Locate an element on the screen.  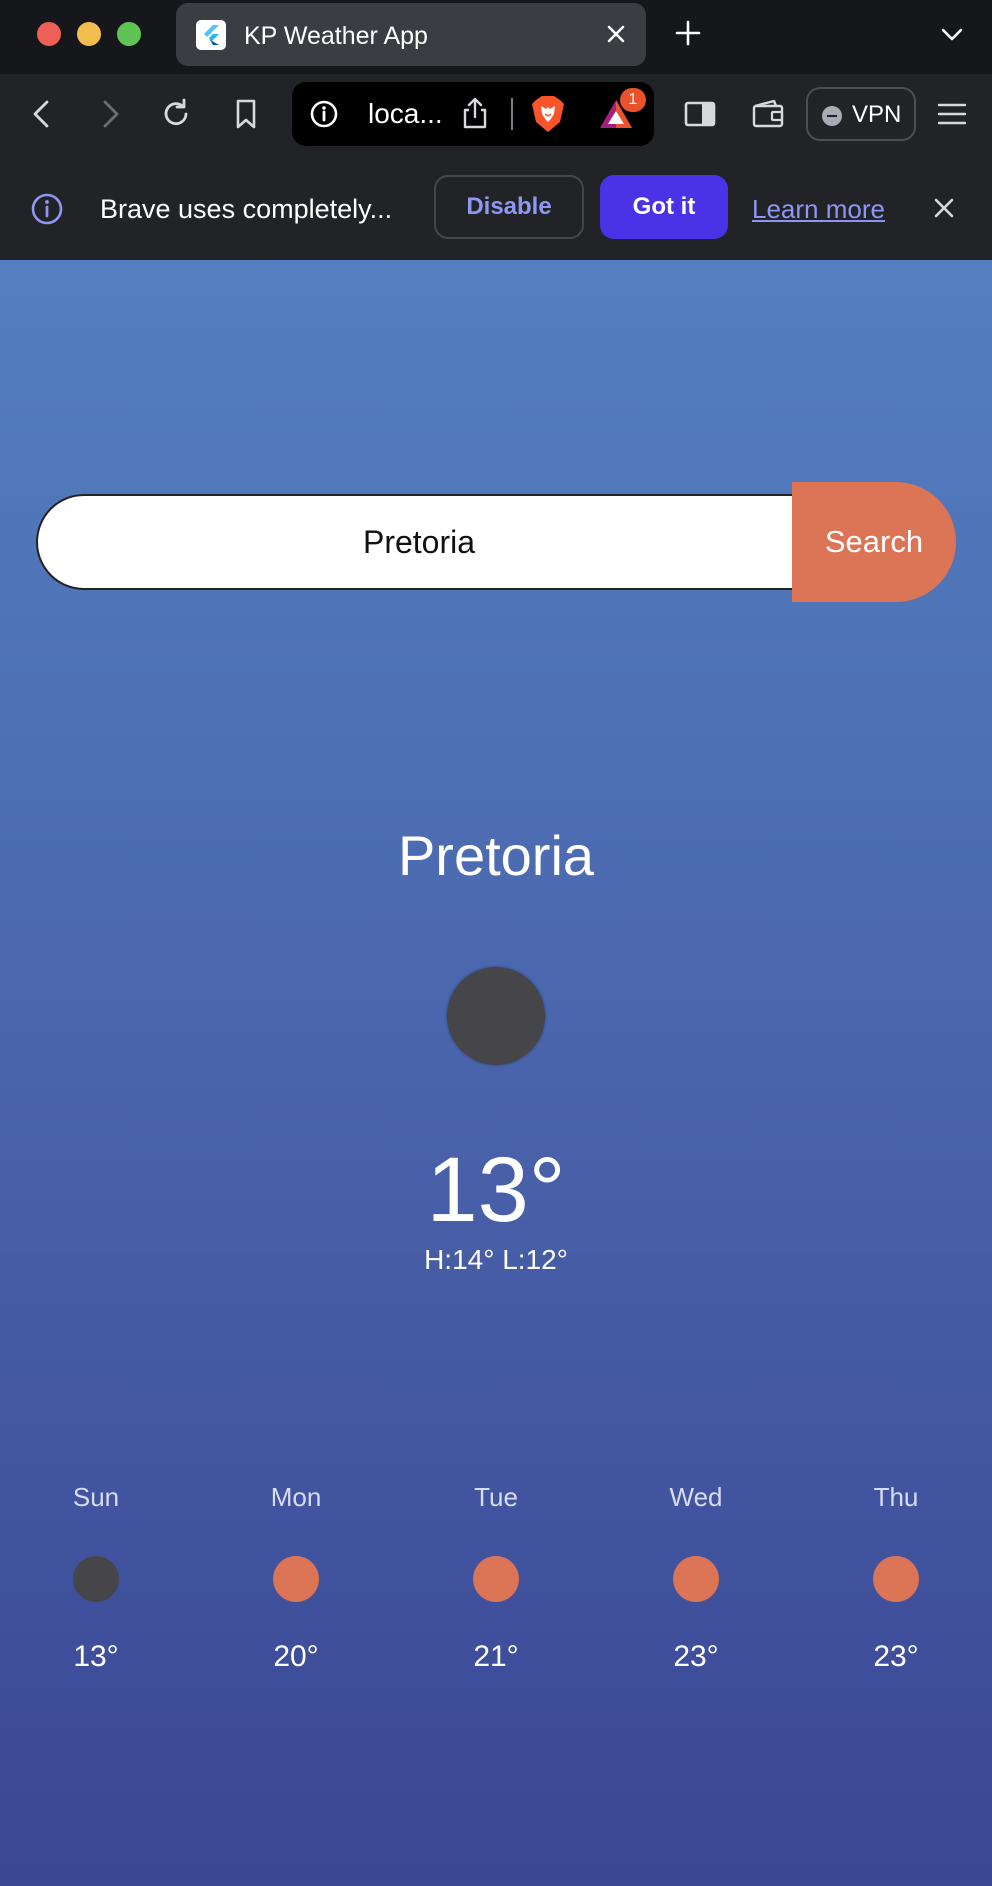
back-arrow-icon is located at coordinates (42, 114).